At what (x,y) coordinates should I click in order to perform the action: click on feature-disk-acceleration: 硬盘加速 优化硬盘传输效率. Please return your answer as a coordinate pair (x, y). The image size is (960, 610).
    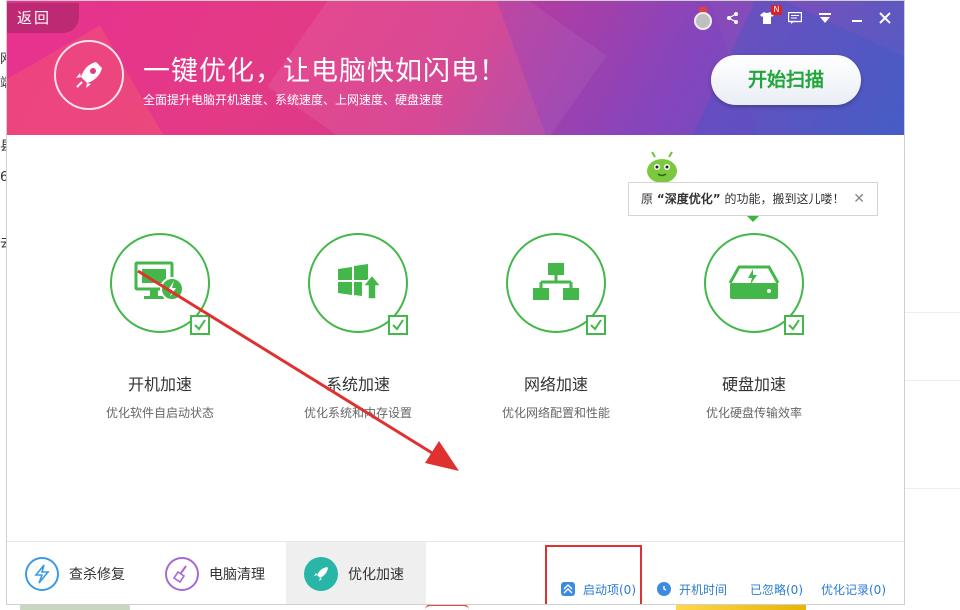
    Looking at the image, I should click on (754, 333).